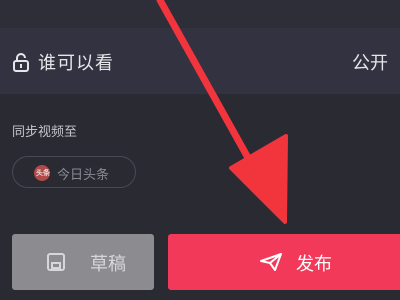  What do you see at coordinates (370, 62) in the screenshot?
I see `privacy-value: 公开` at bounding box center [370, 62].